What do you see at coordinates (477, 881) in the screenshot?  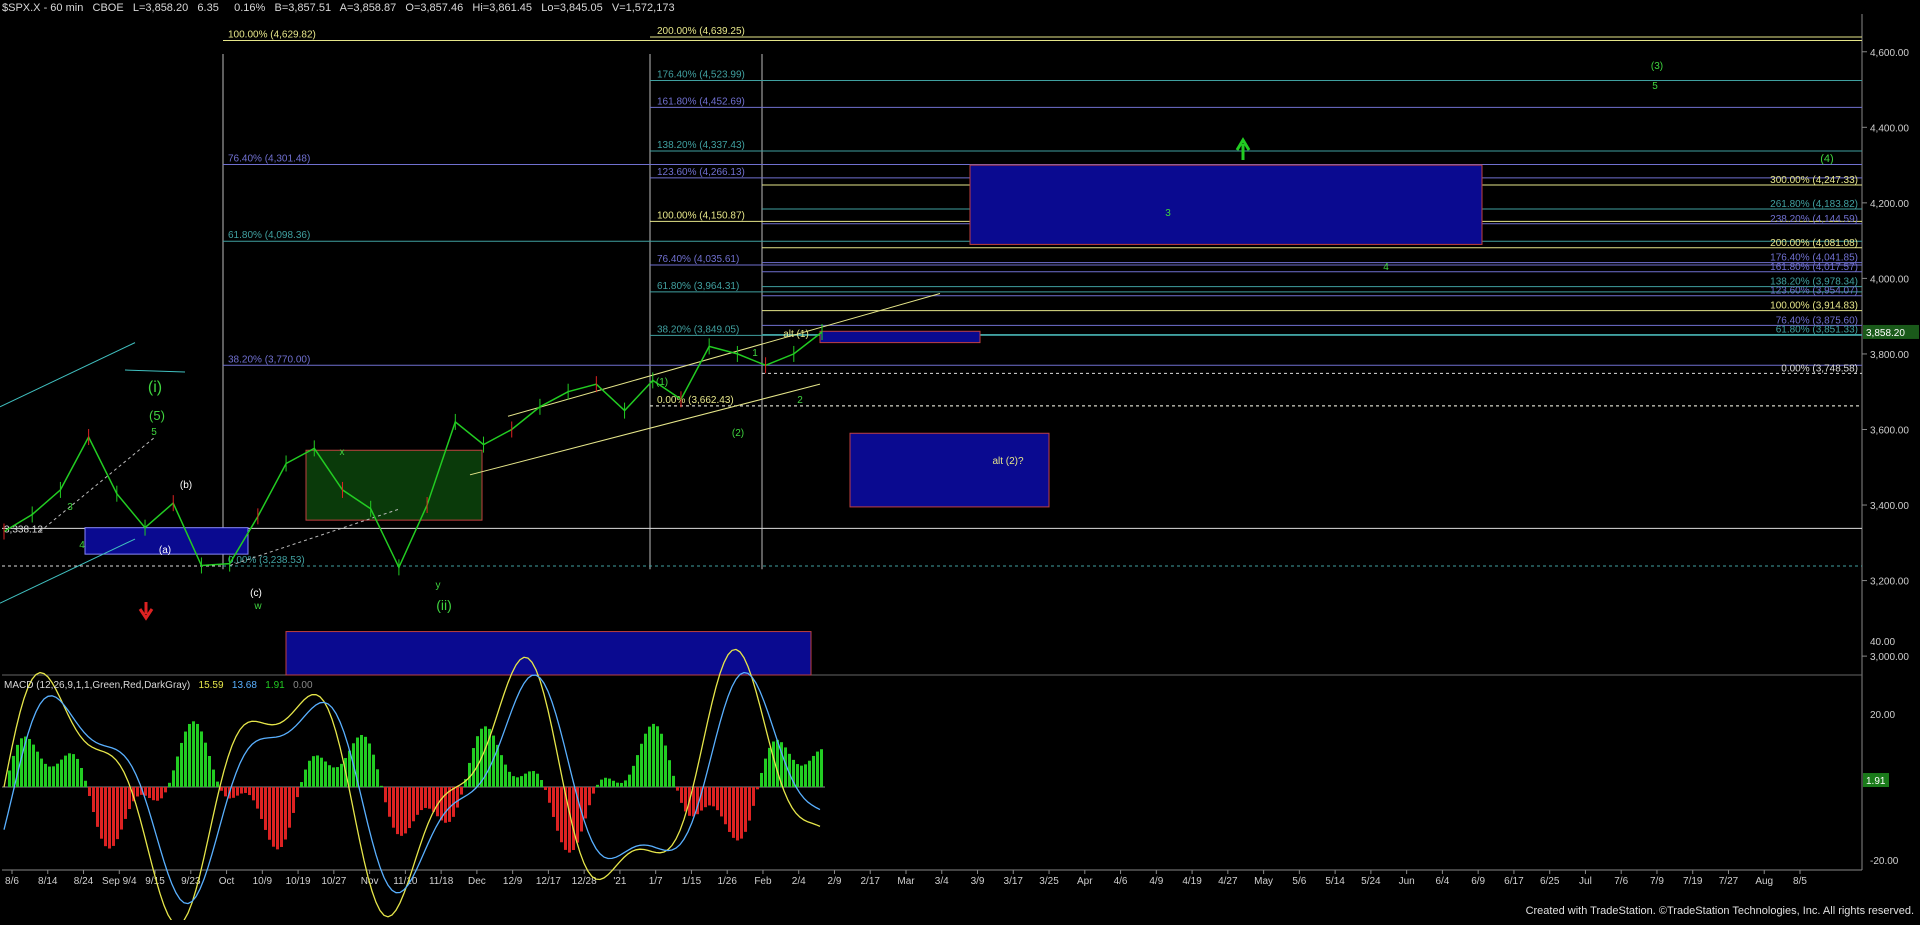 I see `x-tick-label: Dec` at bounding box center [477, 881].